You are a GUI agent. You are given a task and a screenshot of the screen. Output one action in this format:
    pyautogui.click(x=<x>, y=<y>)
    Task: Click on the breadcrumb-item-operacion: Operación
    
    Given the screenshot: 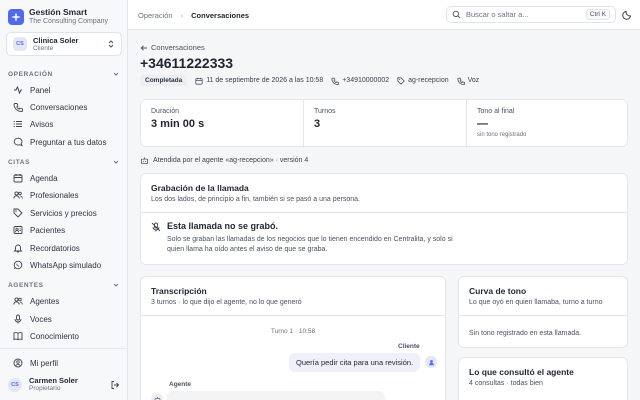 What is the action you would take?
    pyautogui.click(x=155, y=15)
    